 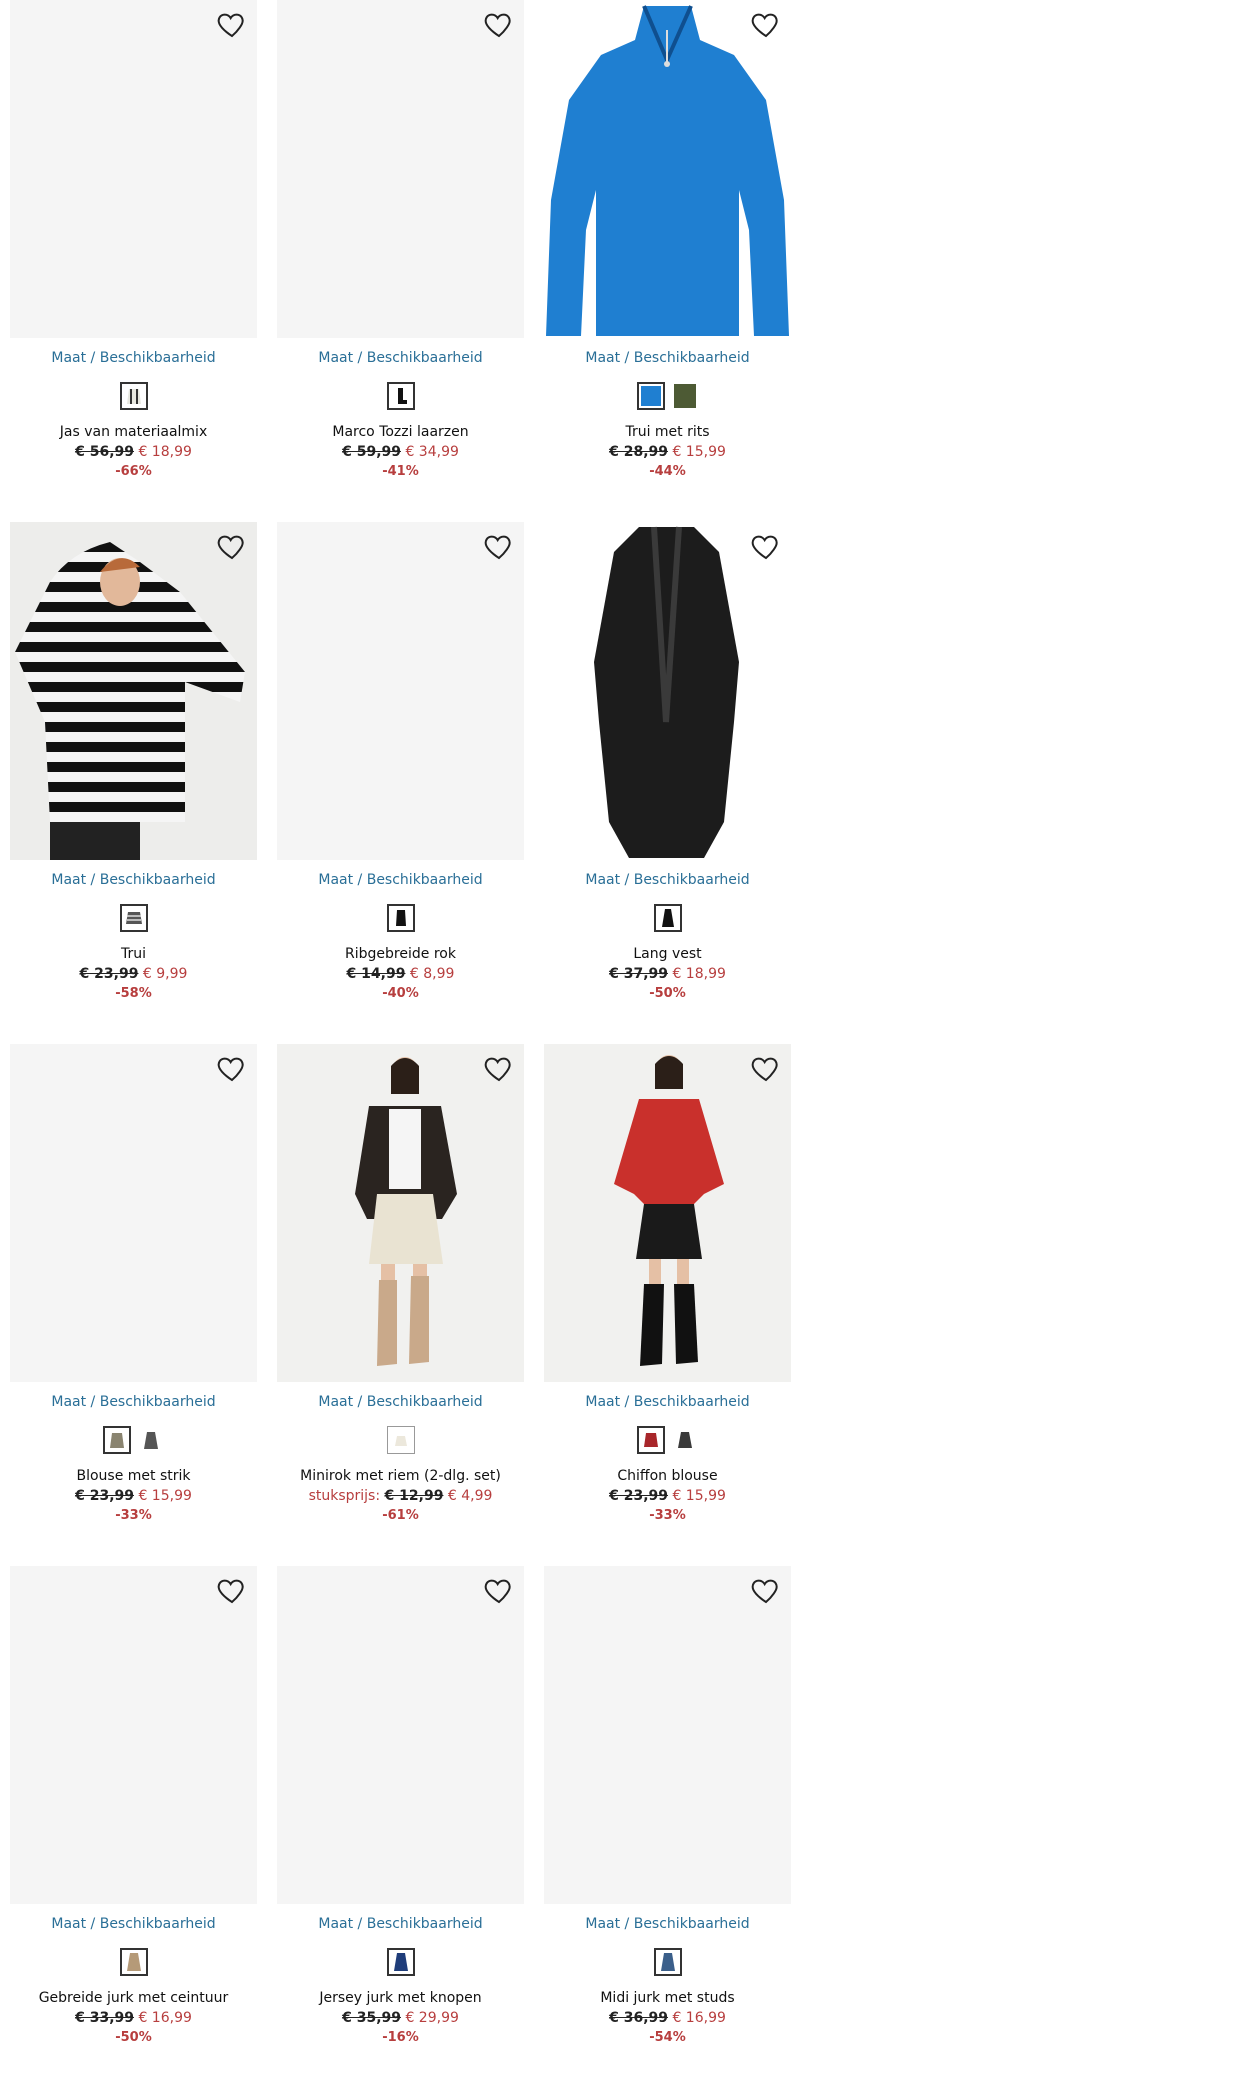 What do you see at coordinates (699, 974) in the screenshot?
I see `sale-price: € 18,99` at bounding box center [699, 974].